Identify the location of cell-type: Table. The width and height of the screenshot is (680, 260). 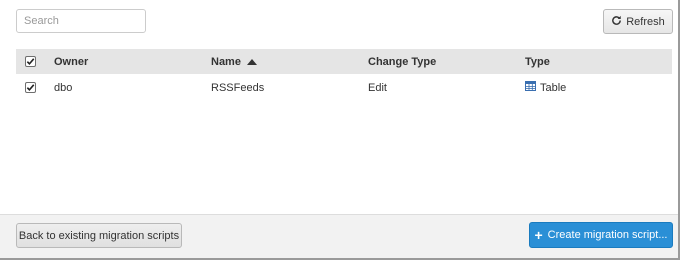
(545, 87).